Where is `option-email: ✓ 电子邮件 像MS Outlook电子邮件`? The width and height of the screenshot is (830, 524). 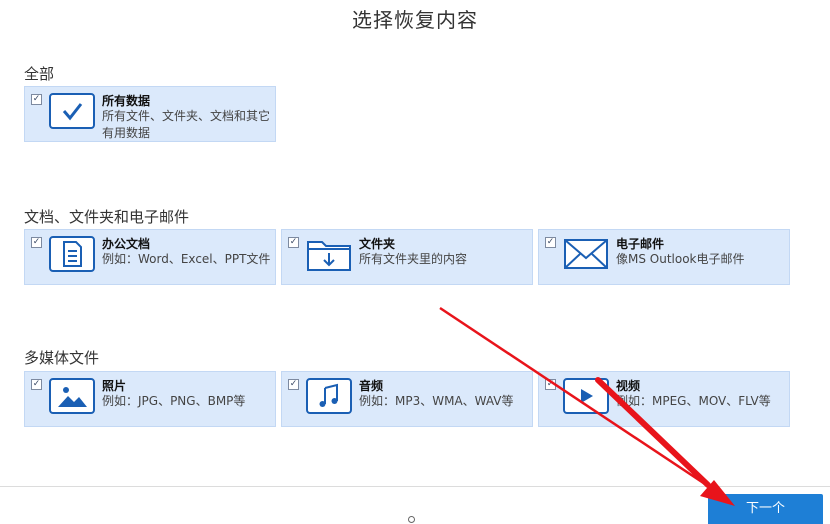 option-email: ✓ 电子邮件 像MS Outlook电子邮件 is located at coordinates (664, 257).